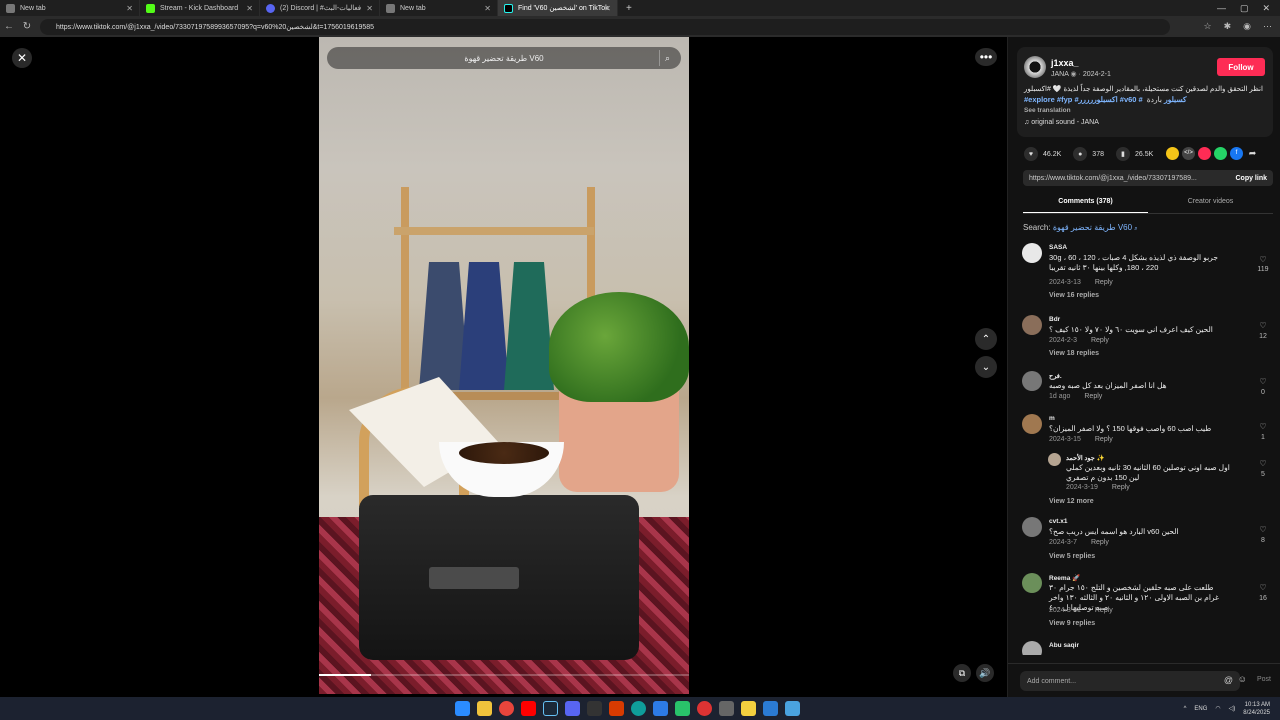  Describe the element at coordinates (1088, 154) in the screenshot. I see `comment-stat: ● 378` at that location.